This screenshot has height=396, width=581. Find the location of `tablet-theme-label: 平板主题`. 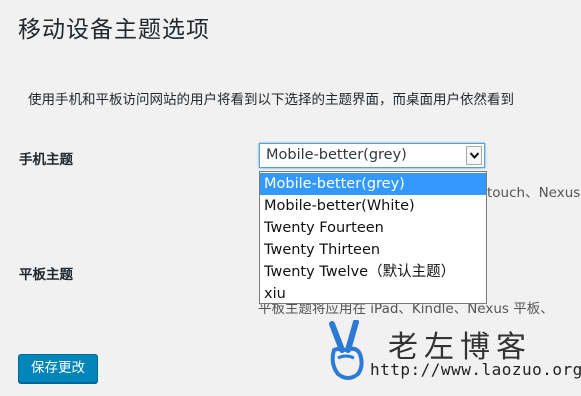

tablet-theme-label: 平板主题 is located at coordinates (46, 275).